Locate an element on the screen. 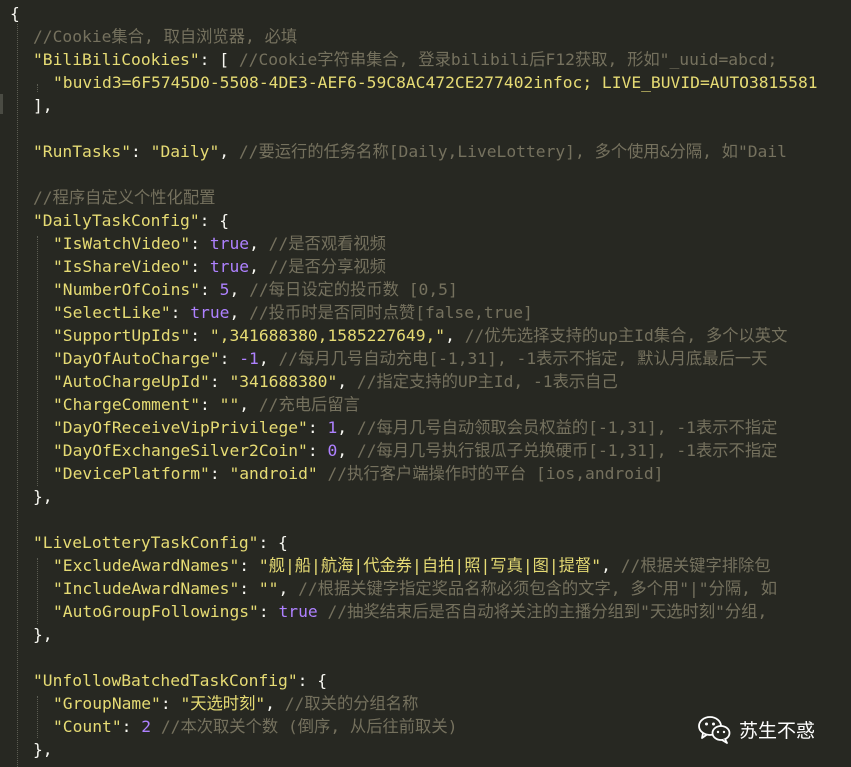 Image resolution: width=851 pixels, height=767 pixels. wechat-icon is located at coordinates (714, 730).